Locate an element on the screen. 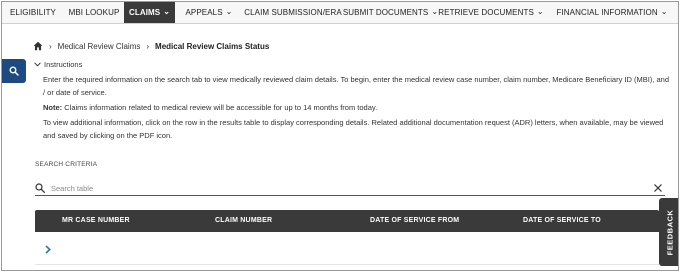 This screenshot has height=272, width=680. search-criteria-label: SEARCH CRITERIA is located at coordinates (66, 164).